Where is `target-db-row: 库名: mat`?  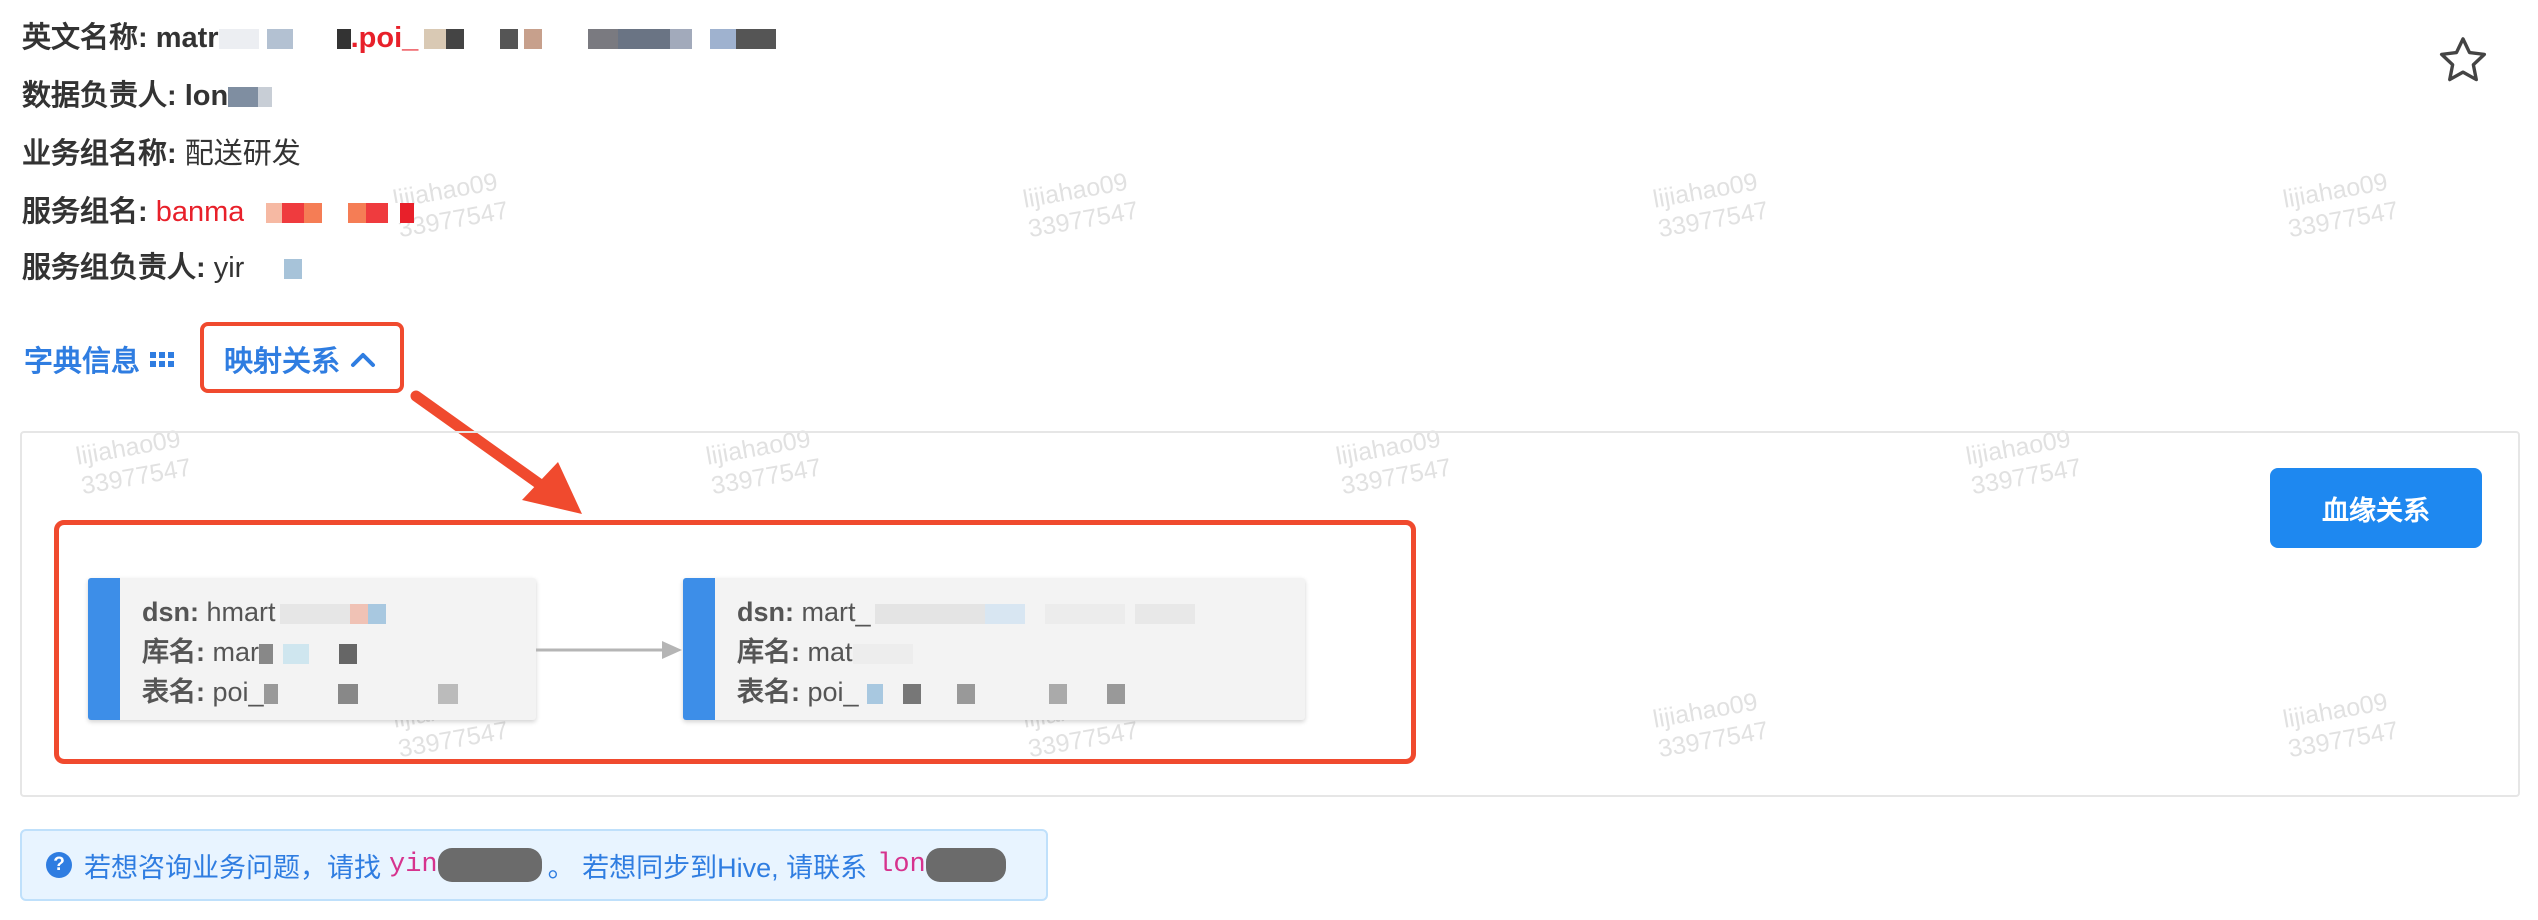 target-db-row: 库名: mat is located at coordinates (966, 652).